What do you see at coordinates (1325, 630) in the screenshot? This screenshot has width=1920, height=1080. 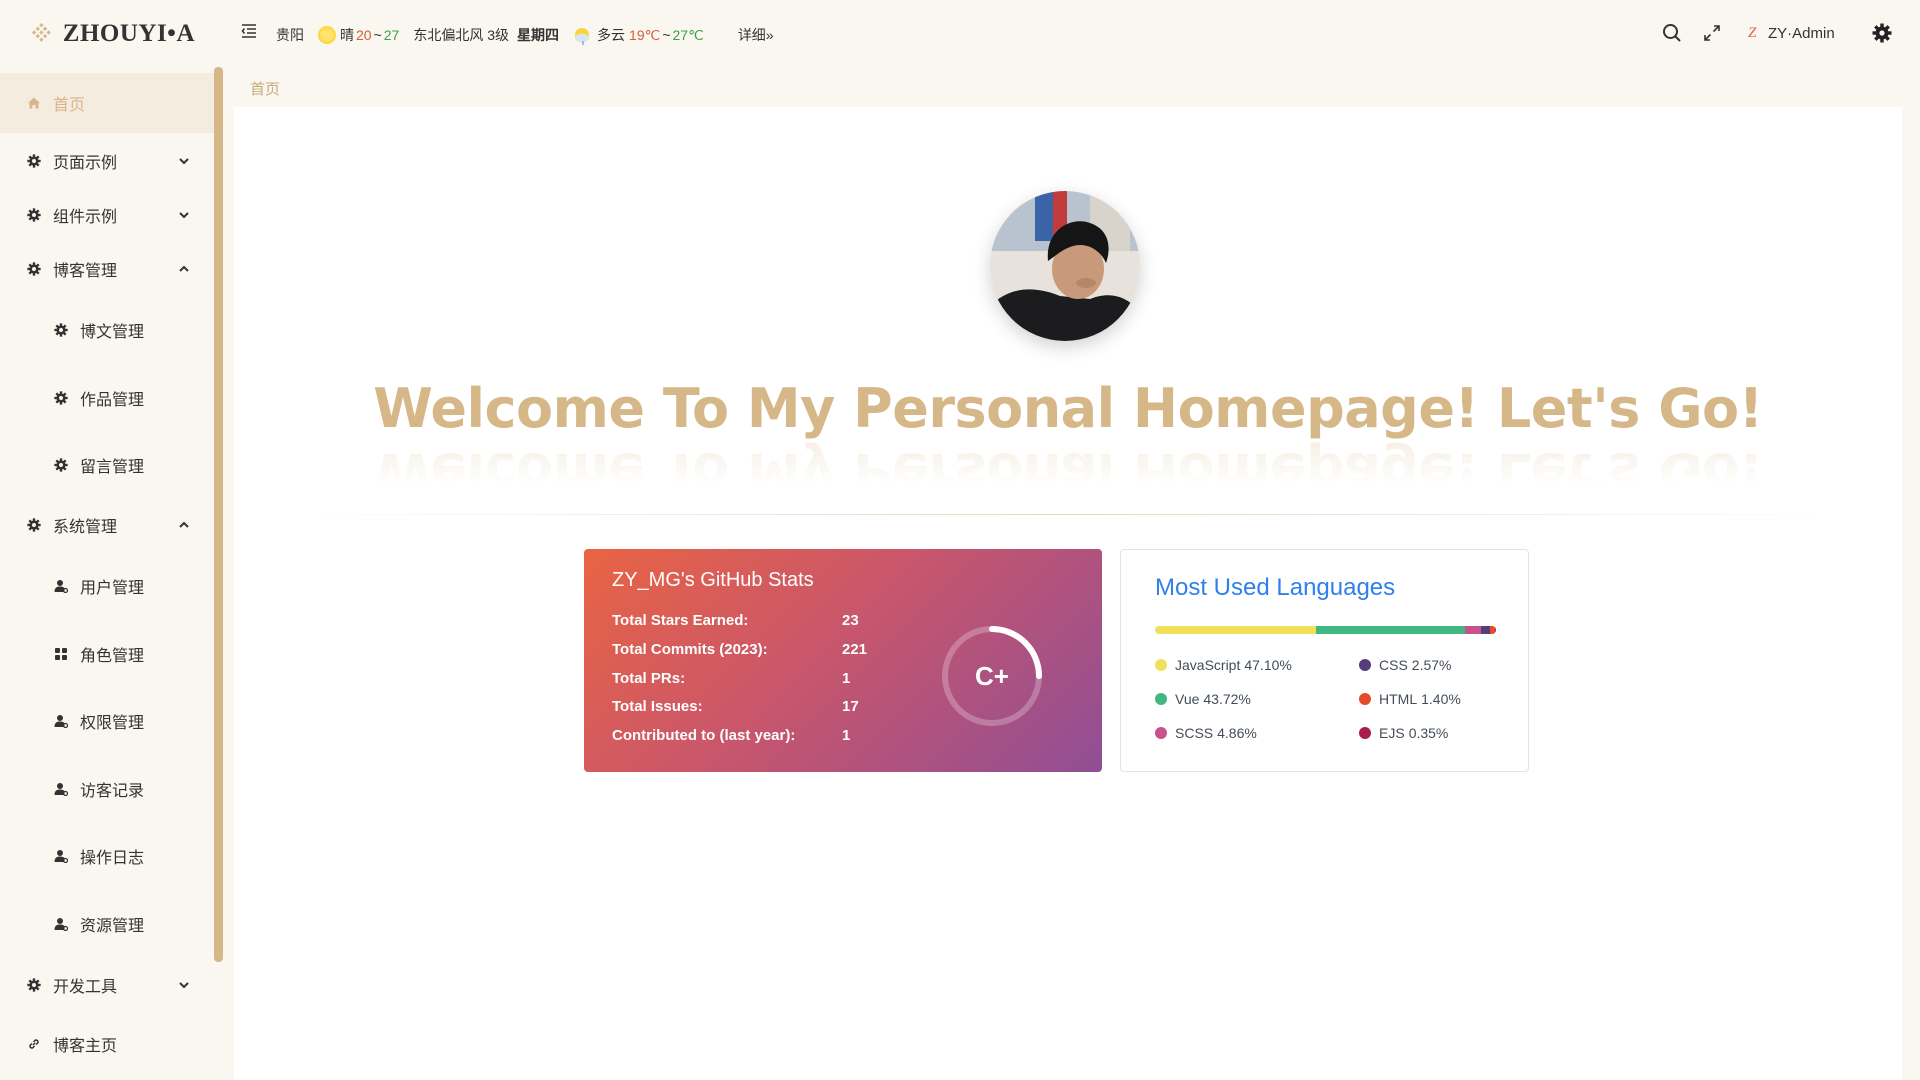 I see `languages-bar` at bounding box center [1325, 630].